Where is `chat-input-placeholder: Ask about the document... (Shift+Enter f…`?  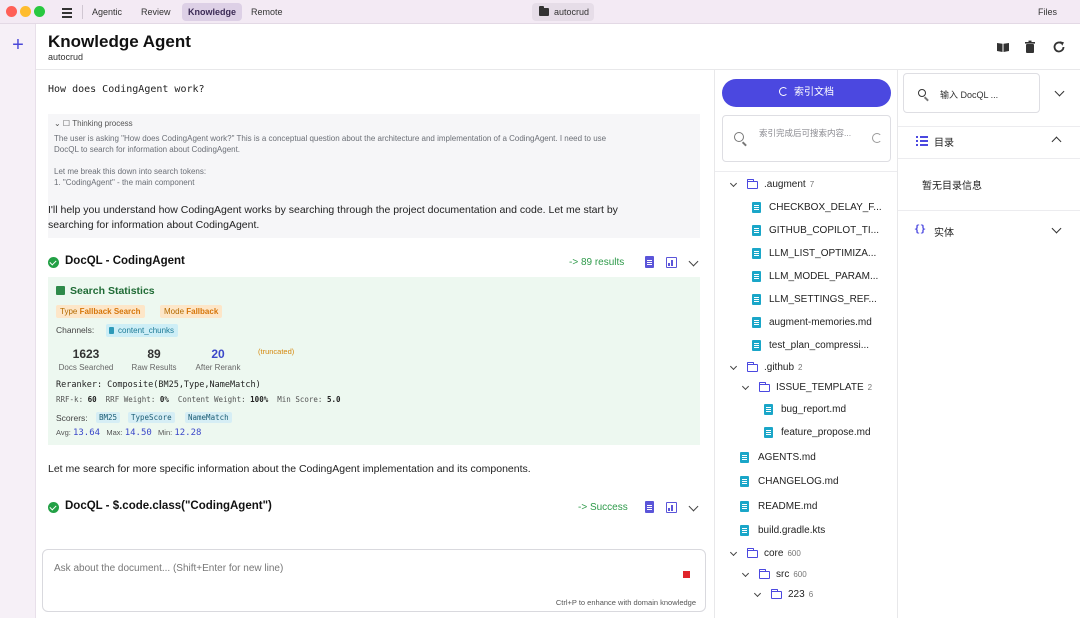 chat-input-placeholder: Ask about the document... (Shift+Enter f… is located at coordinates (168, 568).